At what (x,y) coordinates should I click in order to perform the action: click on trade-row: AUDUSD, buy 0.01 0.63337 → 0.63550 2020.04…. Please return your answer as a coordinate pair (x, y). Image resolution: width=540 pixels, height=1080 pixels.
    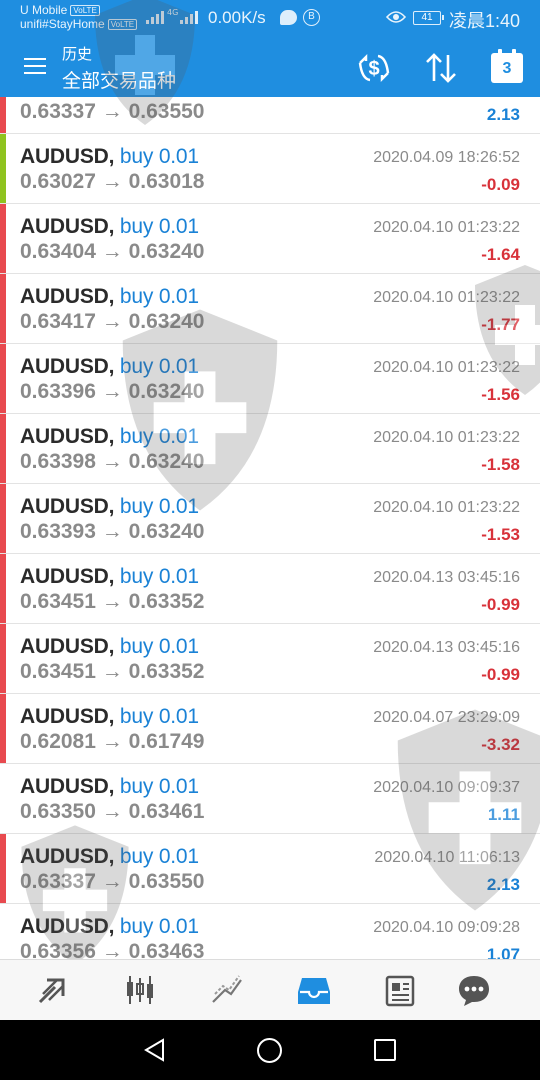
    Looking at the image, I should click on (270, 869).